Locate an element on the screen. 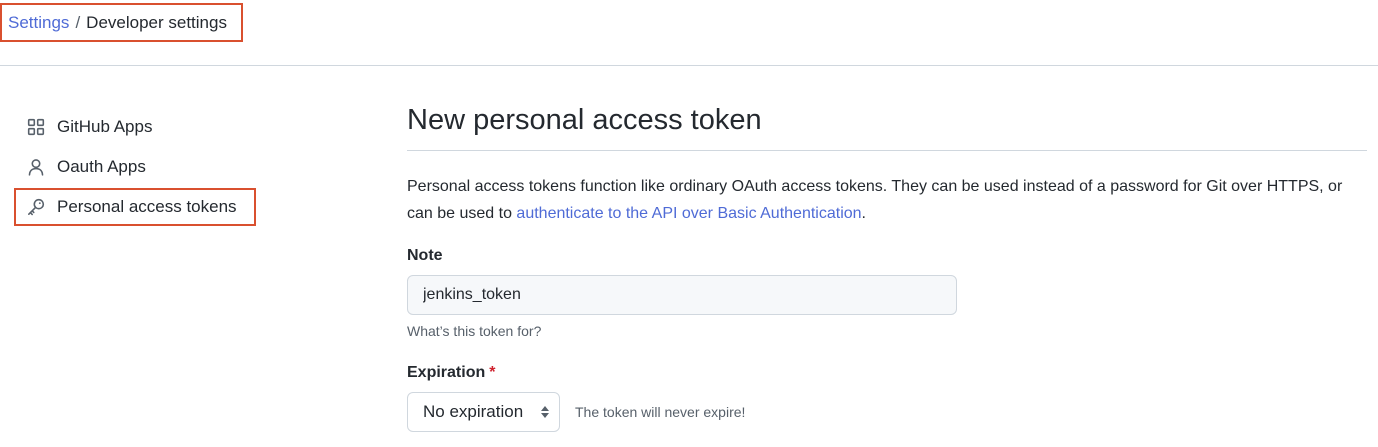 The width and height of the screenshot is (1378, 447). sidebar-item-oauth-apps: Oauth Apps is located at coordinates (139, 167).